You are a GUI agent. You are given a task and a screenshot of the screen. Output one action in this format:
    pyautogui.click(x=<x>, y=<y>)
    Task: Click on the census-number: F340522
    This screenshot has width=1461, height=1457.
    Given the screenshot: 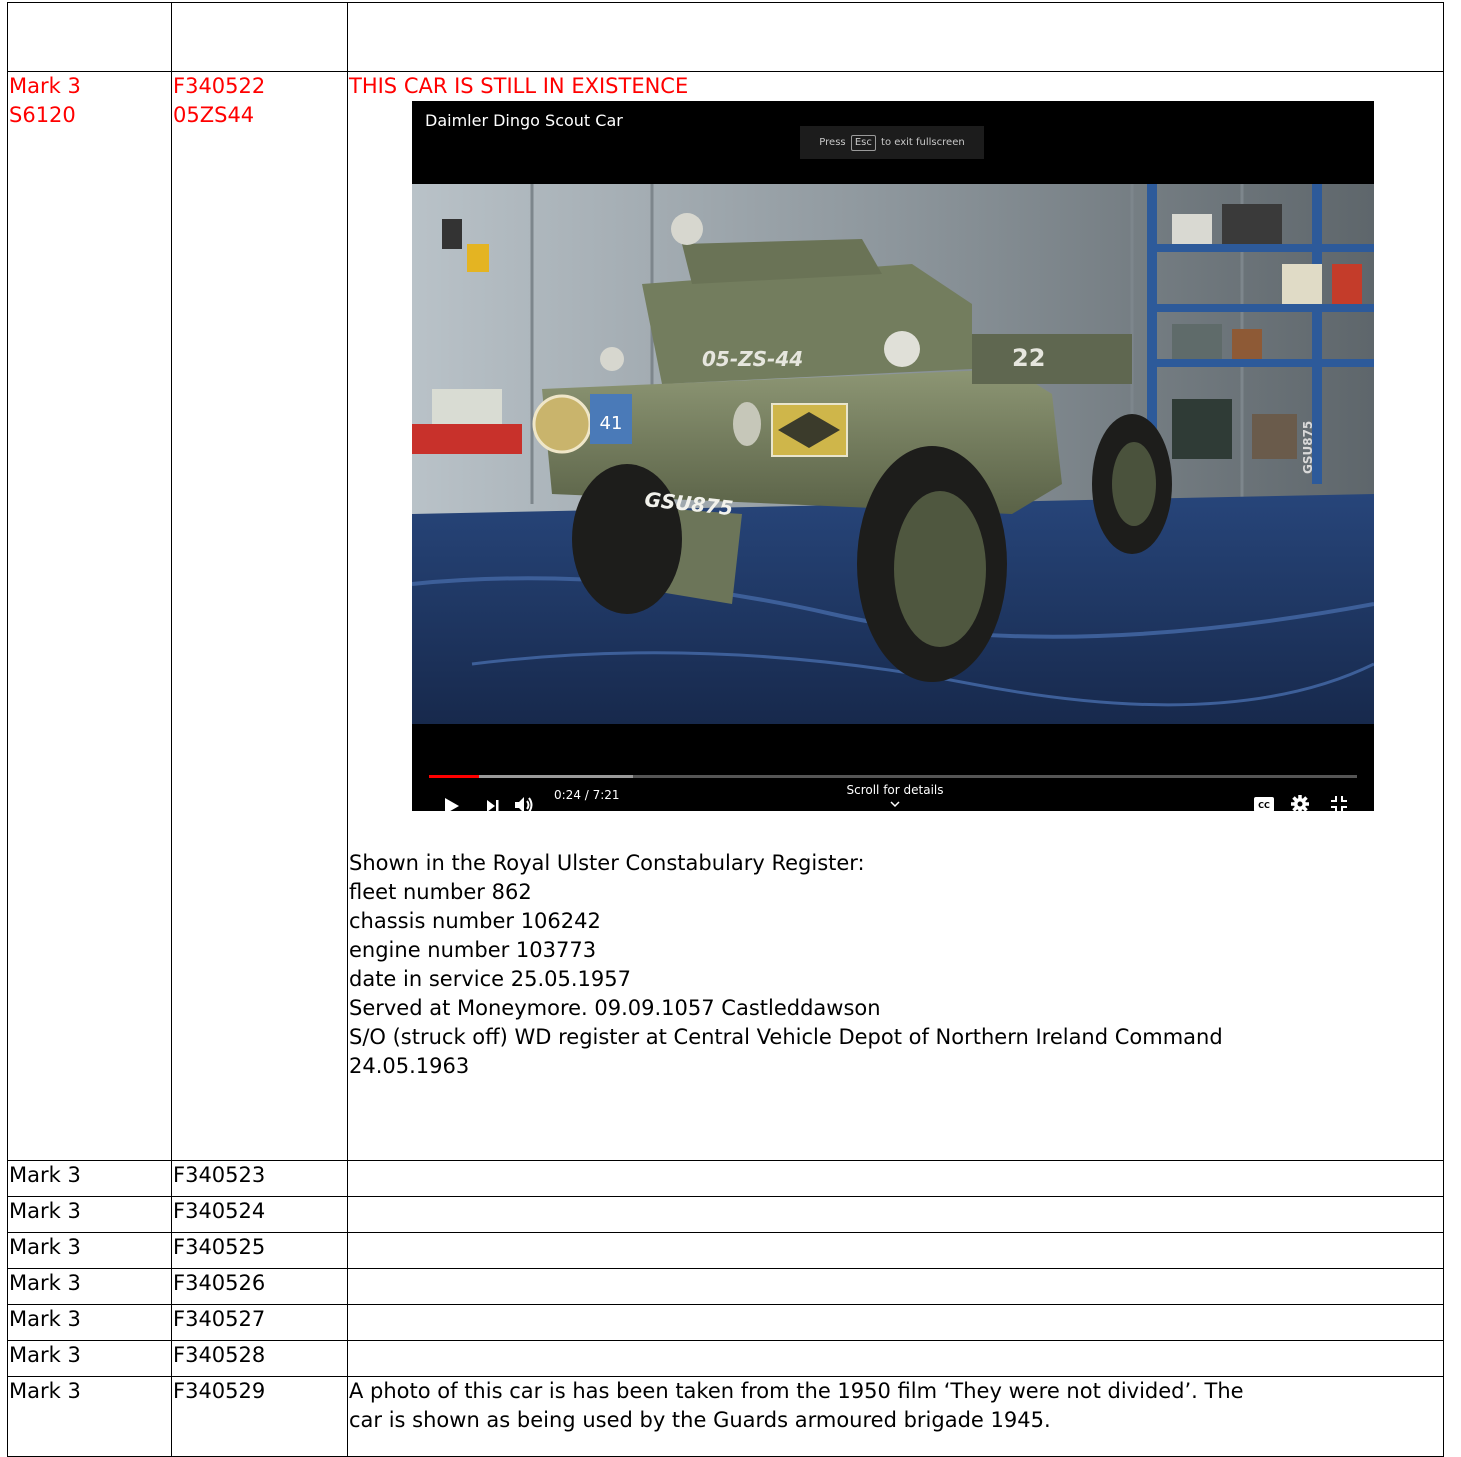 What is the action you would take?
    pyautogui.click(x=219, y=86)
    